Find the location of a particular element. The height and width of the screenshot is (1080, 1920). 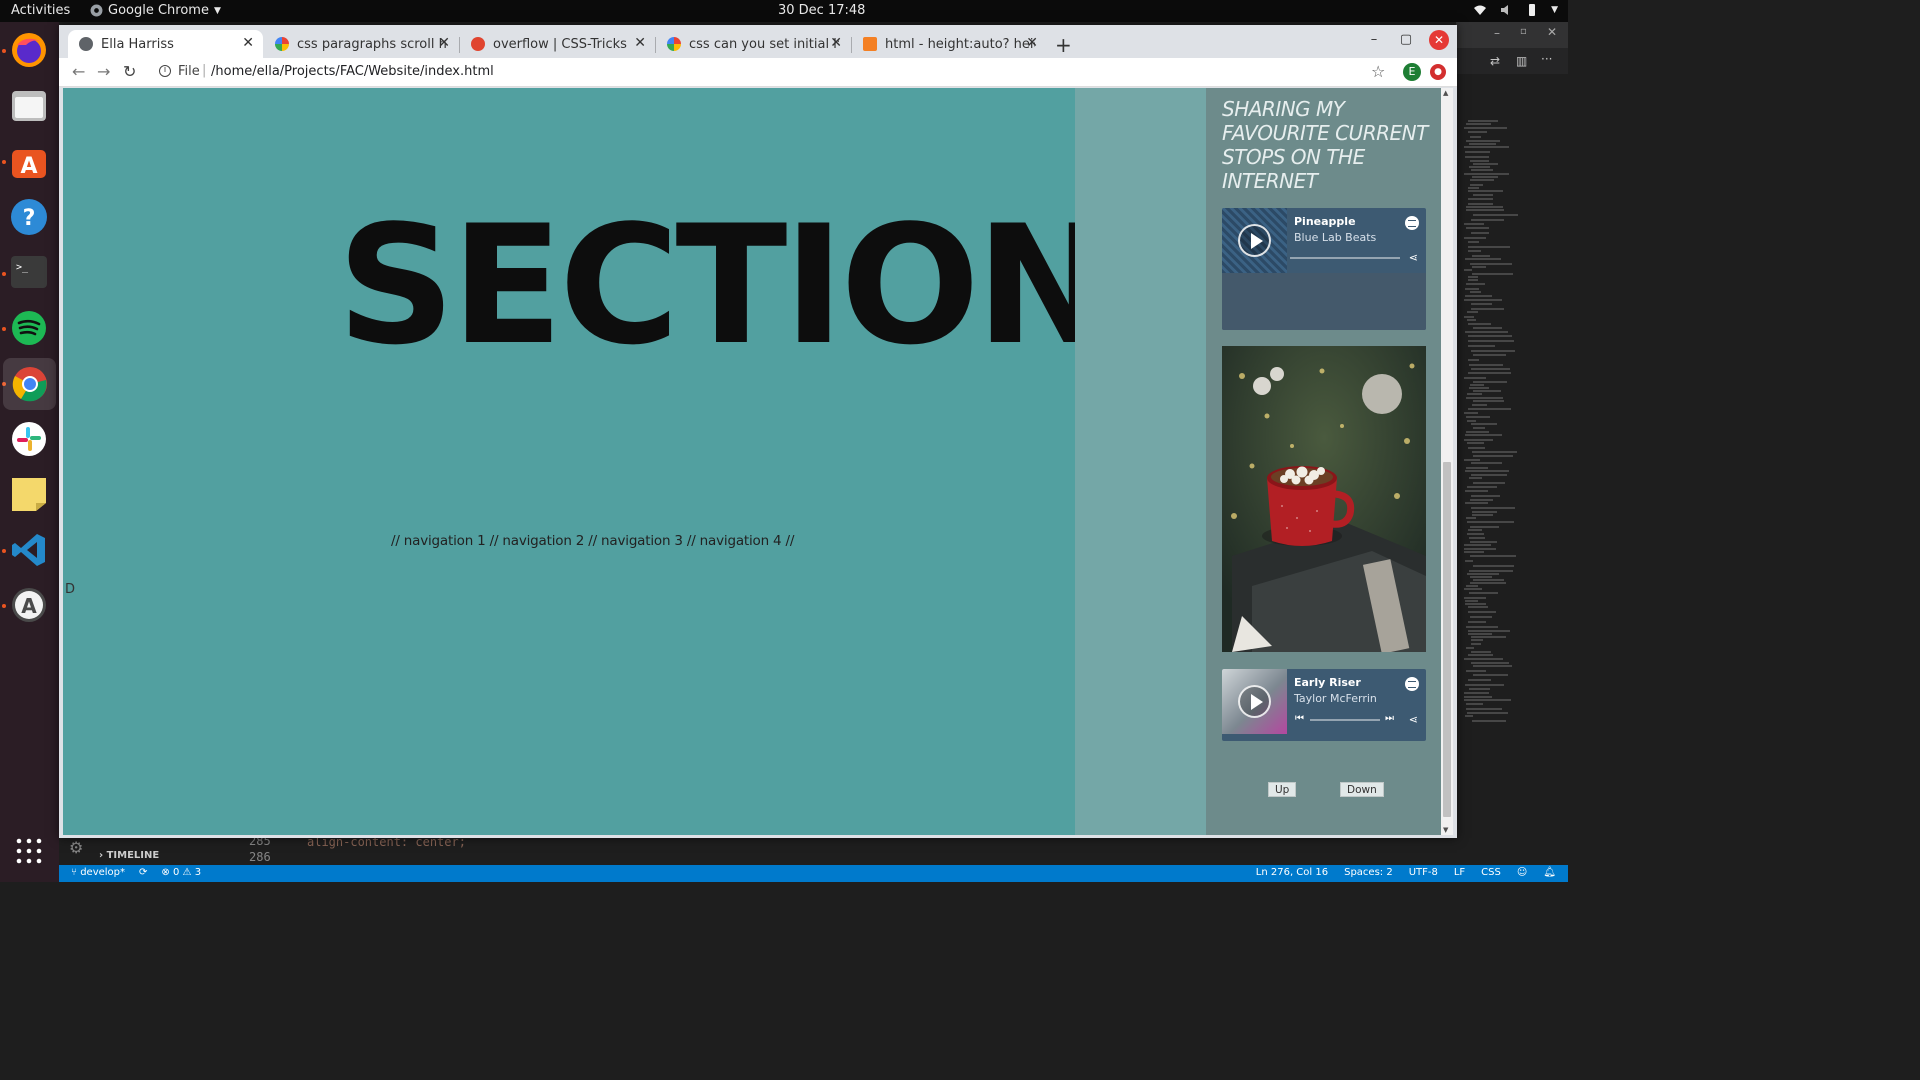

tab-height-auto: html - height:auto? height ✕ is located at coordinates (949, 44).